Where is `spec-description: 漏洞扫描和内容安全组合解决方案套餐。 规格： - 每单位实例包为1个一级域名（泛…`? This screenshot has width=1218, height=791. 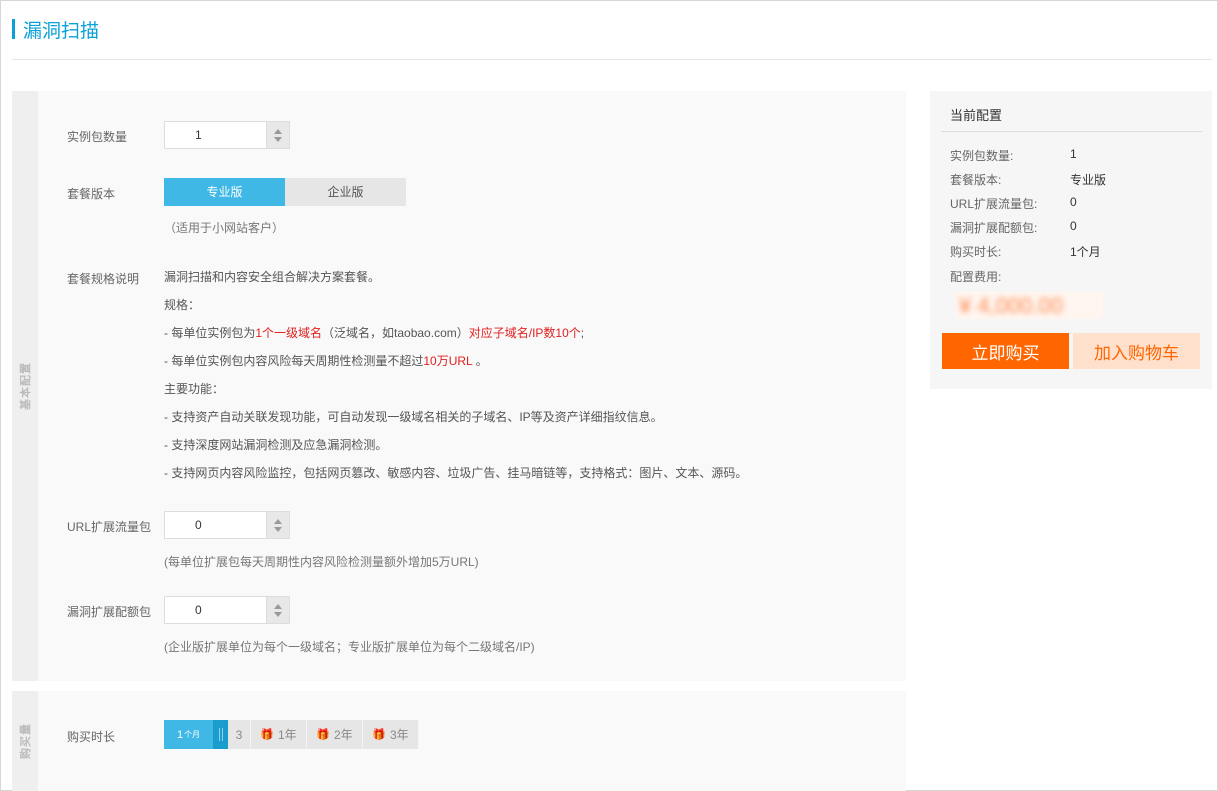
spec-description: 漏洞扫描和内容安全组合解决方案套餐。 规格： - 每单位实例包为1个一级域名（泛… is located at coordinates (455, 382).